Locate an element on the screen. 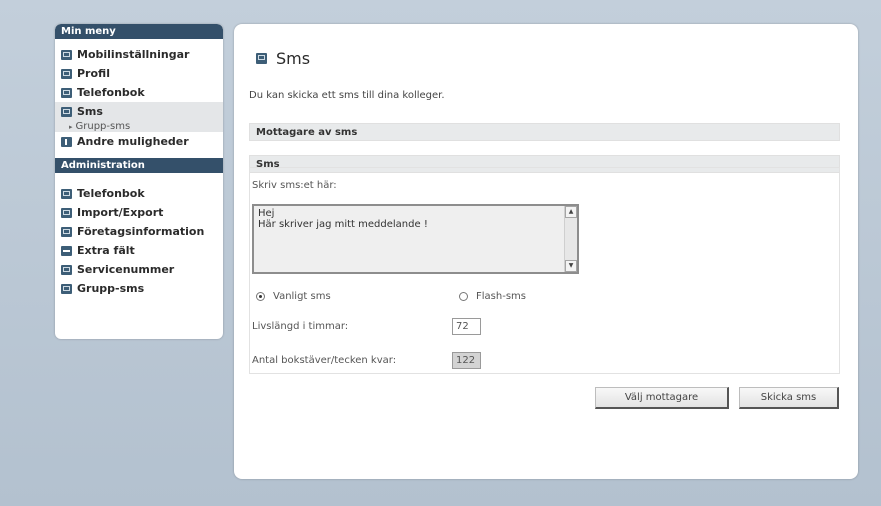 This screenshot has height=506, width=881. radio-label: Vanligt sms is located at coordinates (302, 296).